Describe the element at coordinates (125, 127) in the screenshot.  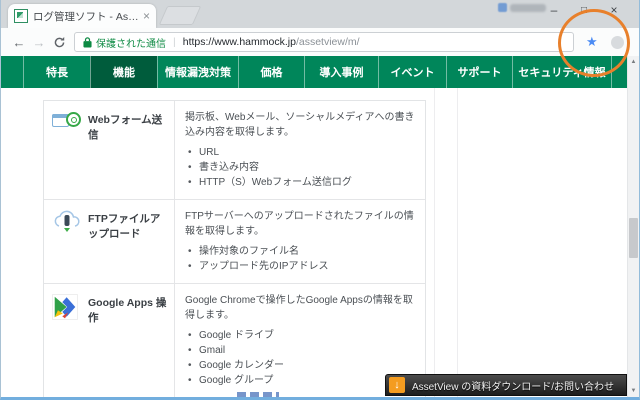
I see `feature-title: Webフォーム送信` at that location.